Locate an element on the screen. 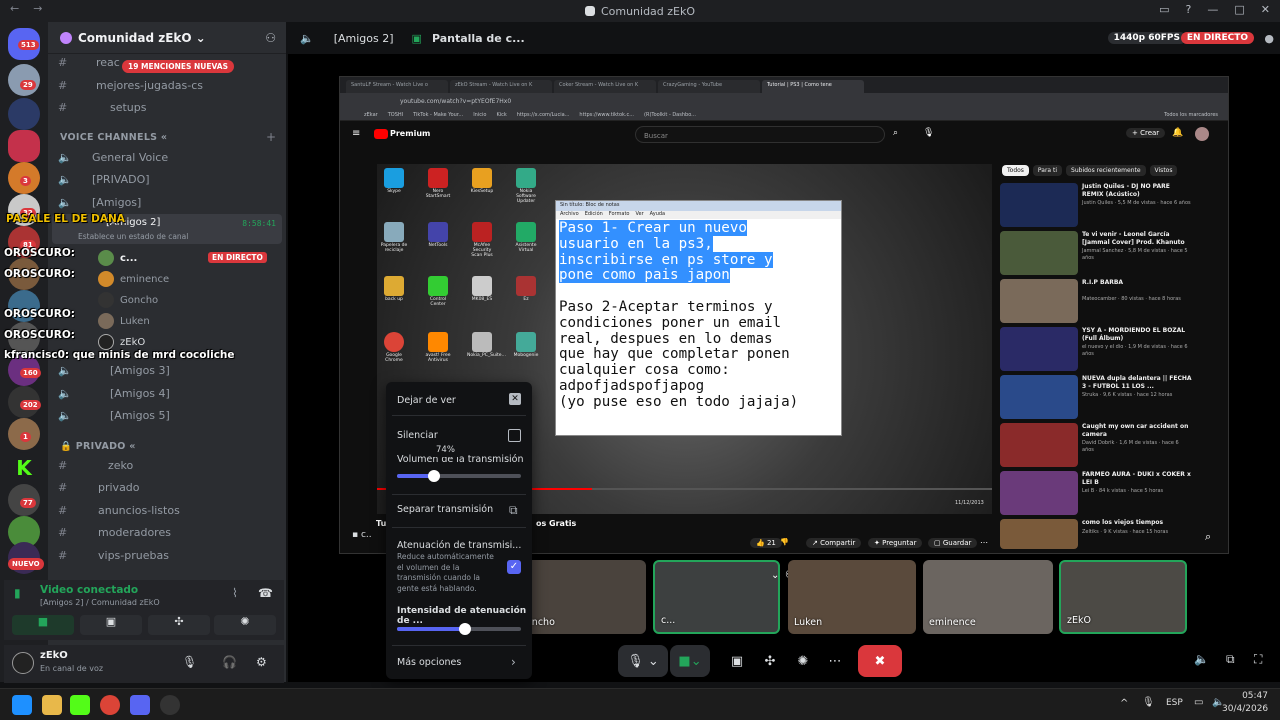  bell-icon: 🔔 is located at coordinates (1177, 133).